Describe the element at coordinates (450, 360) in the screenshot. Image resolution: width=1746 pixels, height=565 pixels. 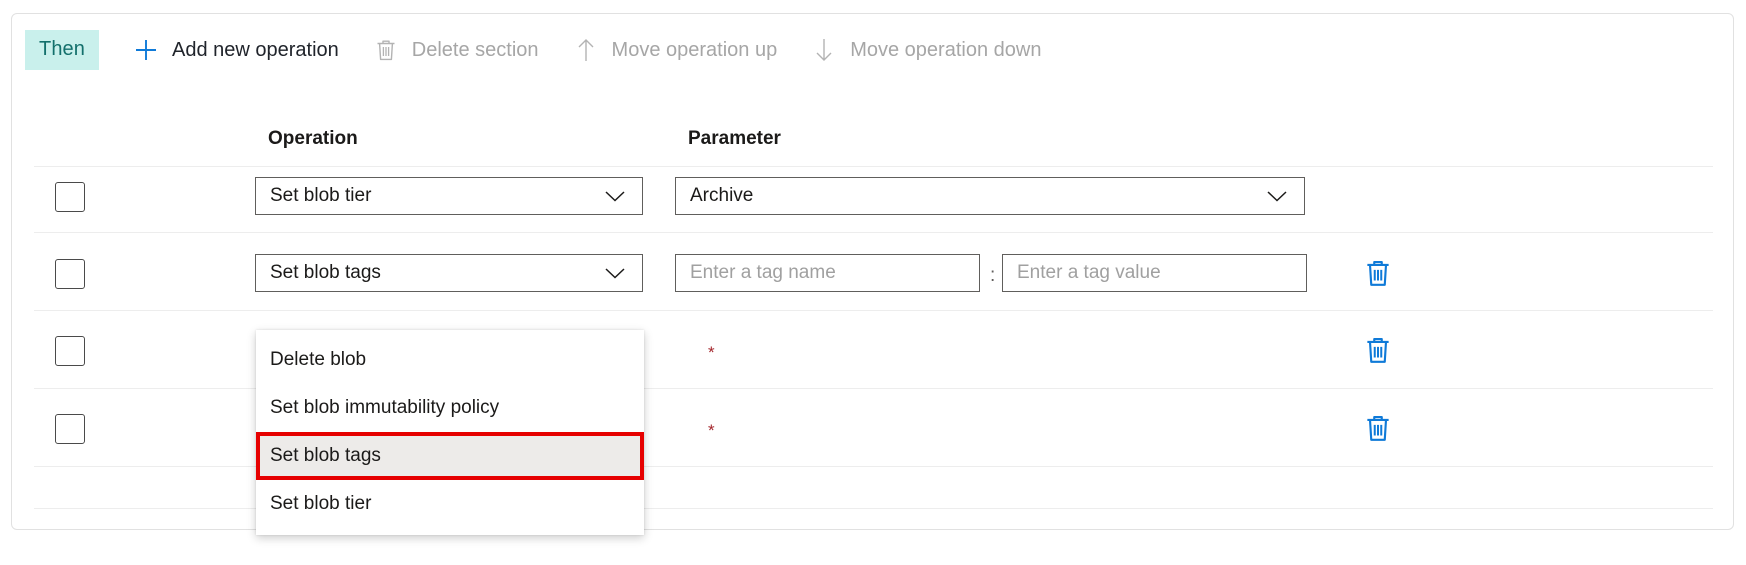
I see `dropdown-option-delete-blob: Delete blob` at that location.